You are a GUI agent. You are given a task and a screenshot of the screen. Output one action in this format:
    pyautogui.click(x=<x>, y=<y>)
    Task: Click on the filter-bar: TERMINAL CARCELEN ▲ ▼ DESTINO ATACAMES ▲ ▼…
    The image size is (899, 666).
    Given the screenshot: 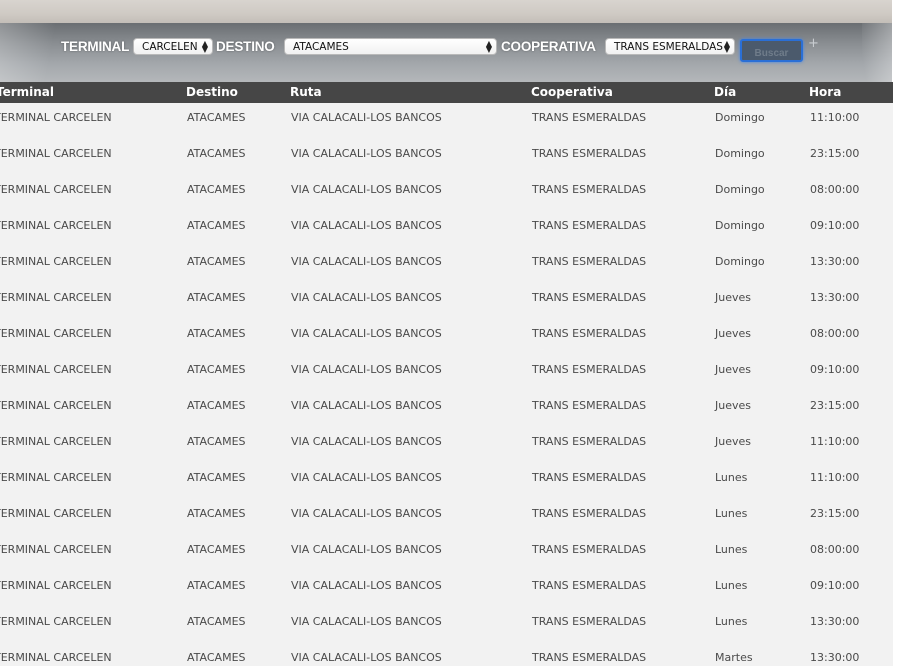 What is the action you would take?
    pyautogui.click(x=446, y=52)
    